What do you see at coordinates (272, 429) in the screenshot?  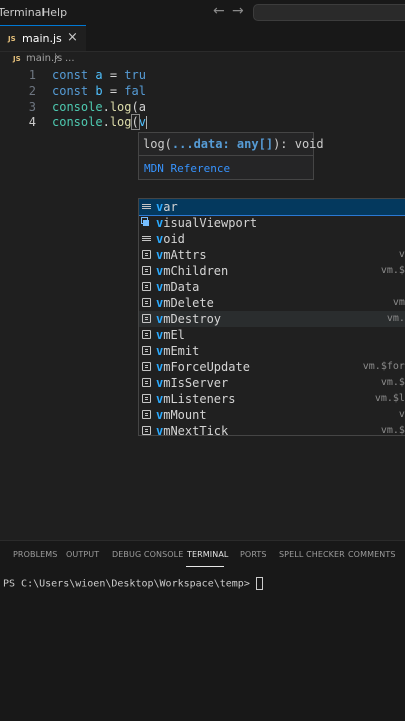 I see `suggestion-item: vmNextTick vm.$next` at bounding box center [272, 429].